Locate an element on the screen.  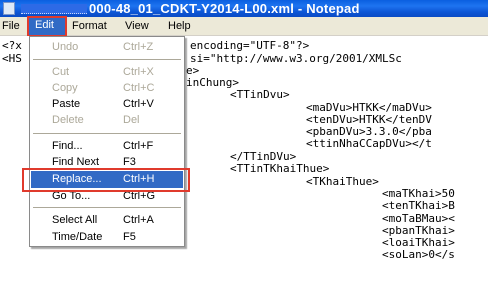
menu-item-label: Select All is located at coordinates (75, 220).